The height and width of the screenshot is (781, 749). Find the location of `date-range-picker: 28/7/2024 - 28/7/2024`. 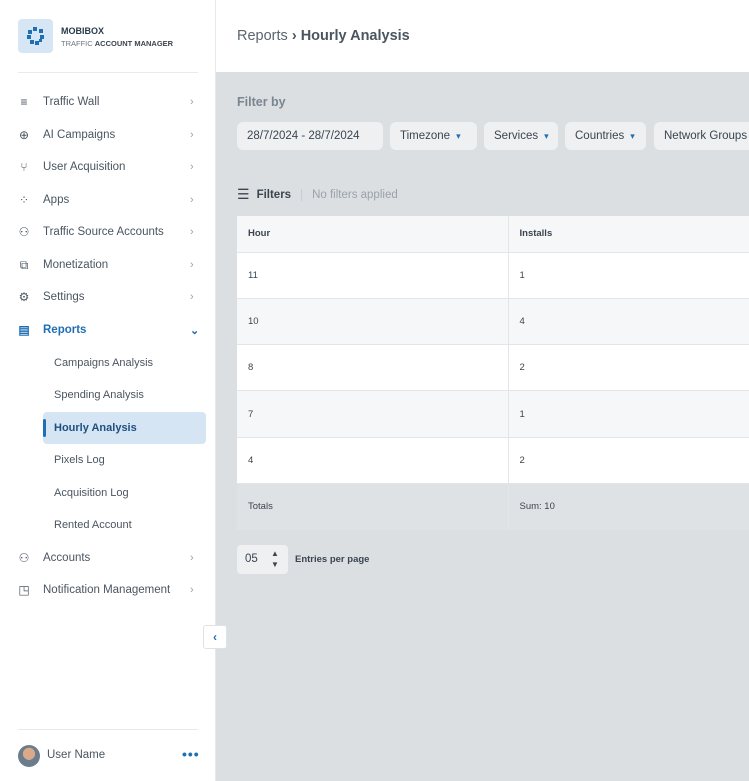

date-range-picker: 28/7/2024 - 28/7/2024 is located at coordinates (310, 136).